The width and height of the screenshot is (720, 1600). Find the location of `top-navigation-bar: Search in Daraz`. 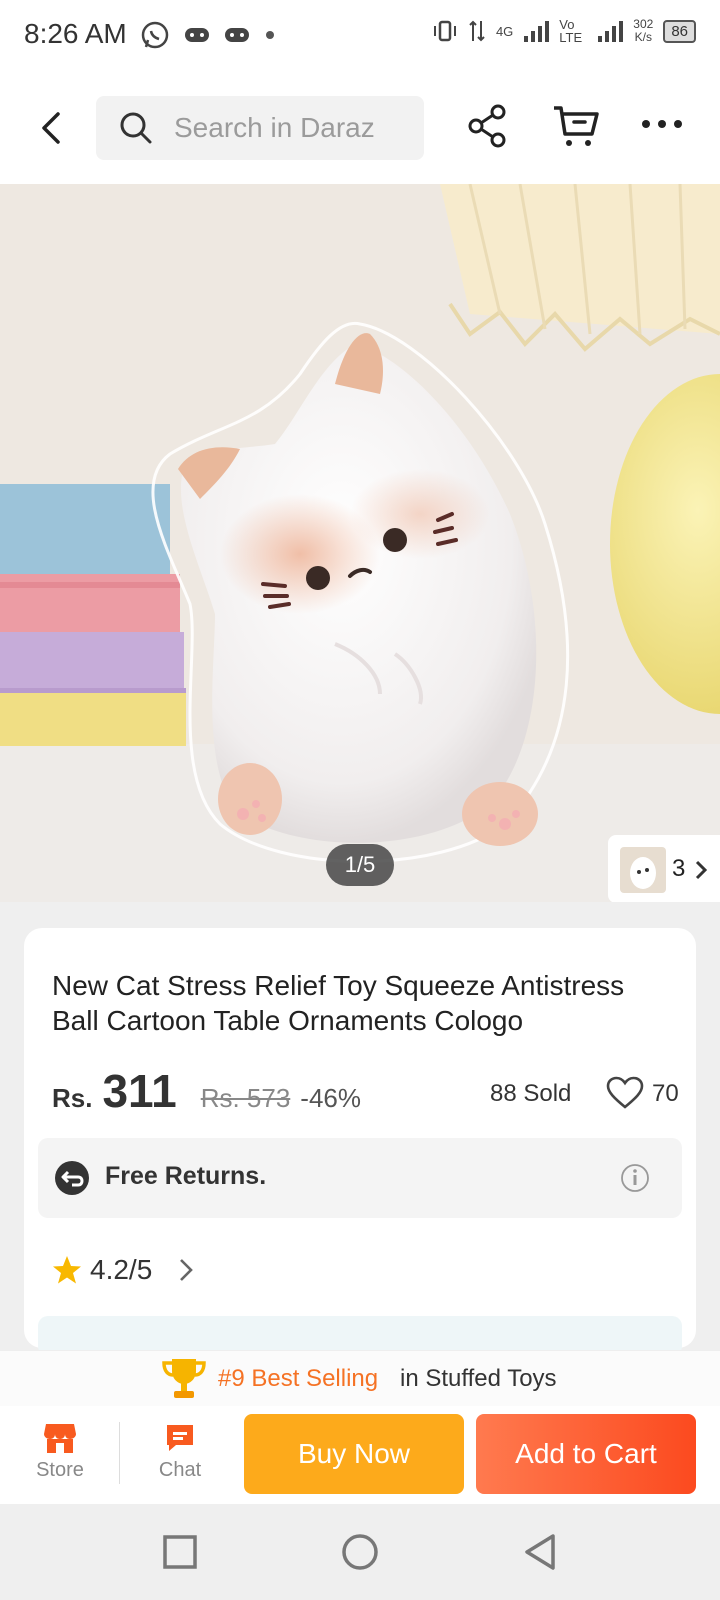

top-navigation-bar: Search in Daraz is located at coordinates (360, 128).